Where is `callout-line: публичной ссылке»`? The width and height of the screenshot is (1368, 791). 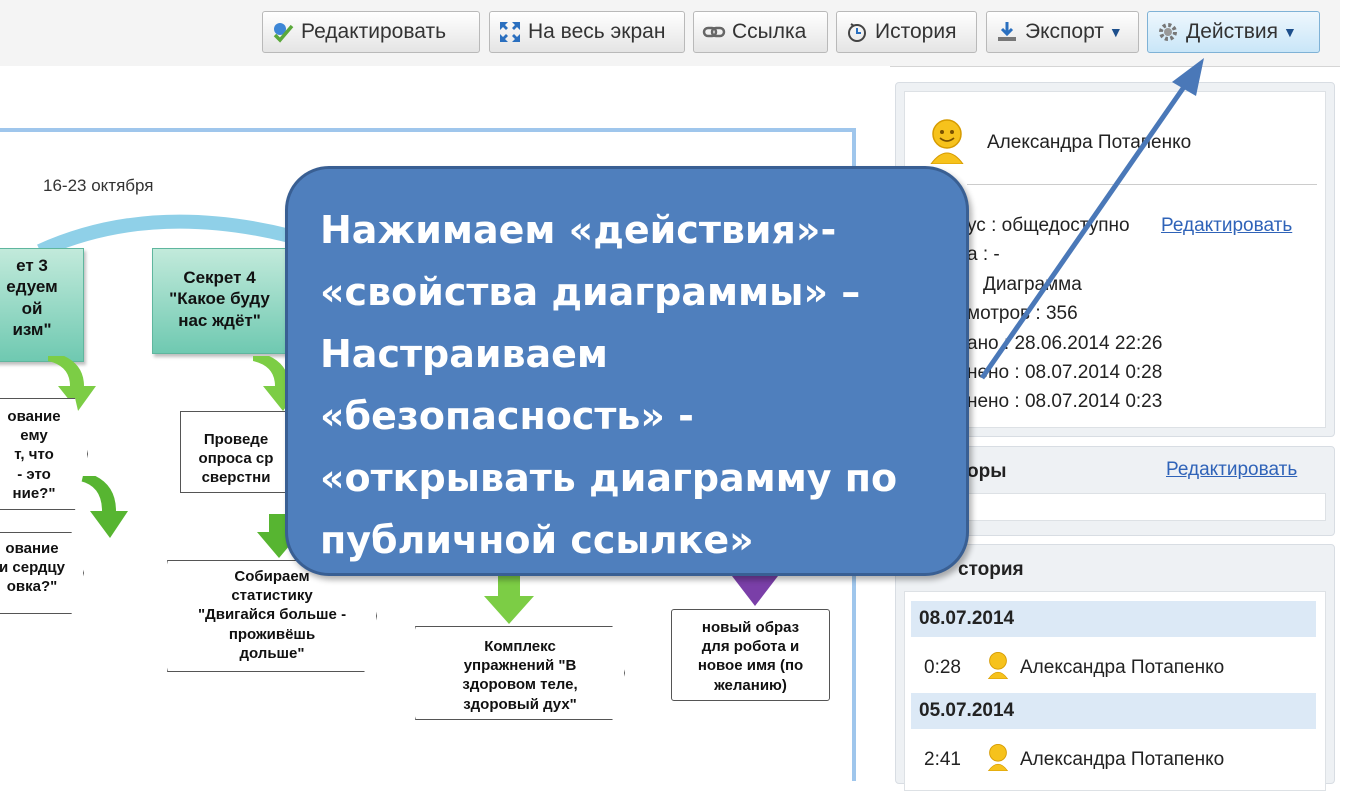
callout-line: публичной ссылке» is located at coordinates (537, 540).